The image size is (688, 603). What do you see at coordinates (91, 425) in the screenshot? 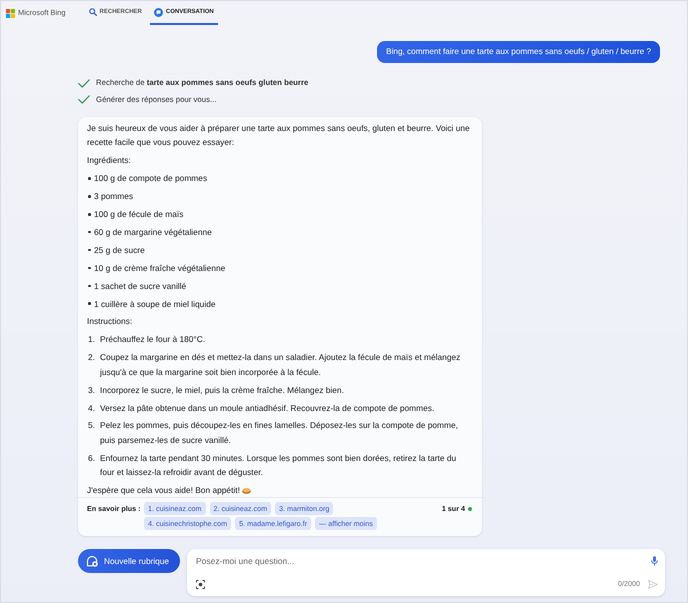
I see `step-number: 5.` at bounding box center [91, 425].